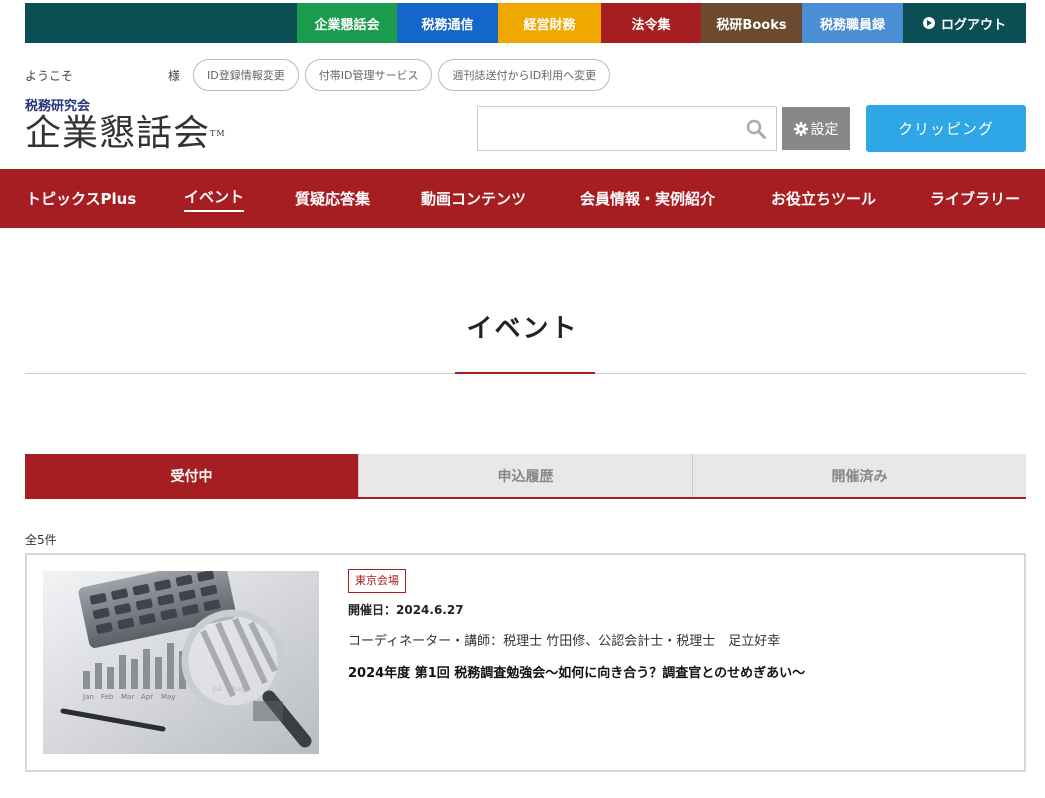  Describe the element at coordinates (191, 475) in the screenshot. I see `tab-open: 受付中` at that location.